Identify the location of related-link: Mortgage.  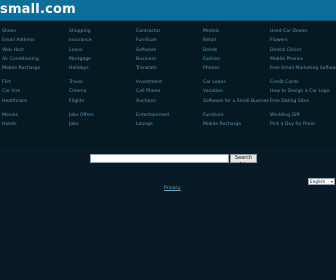
(102, 59).